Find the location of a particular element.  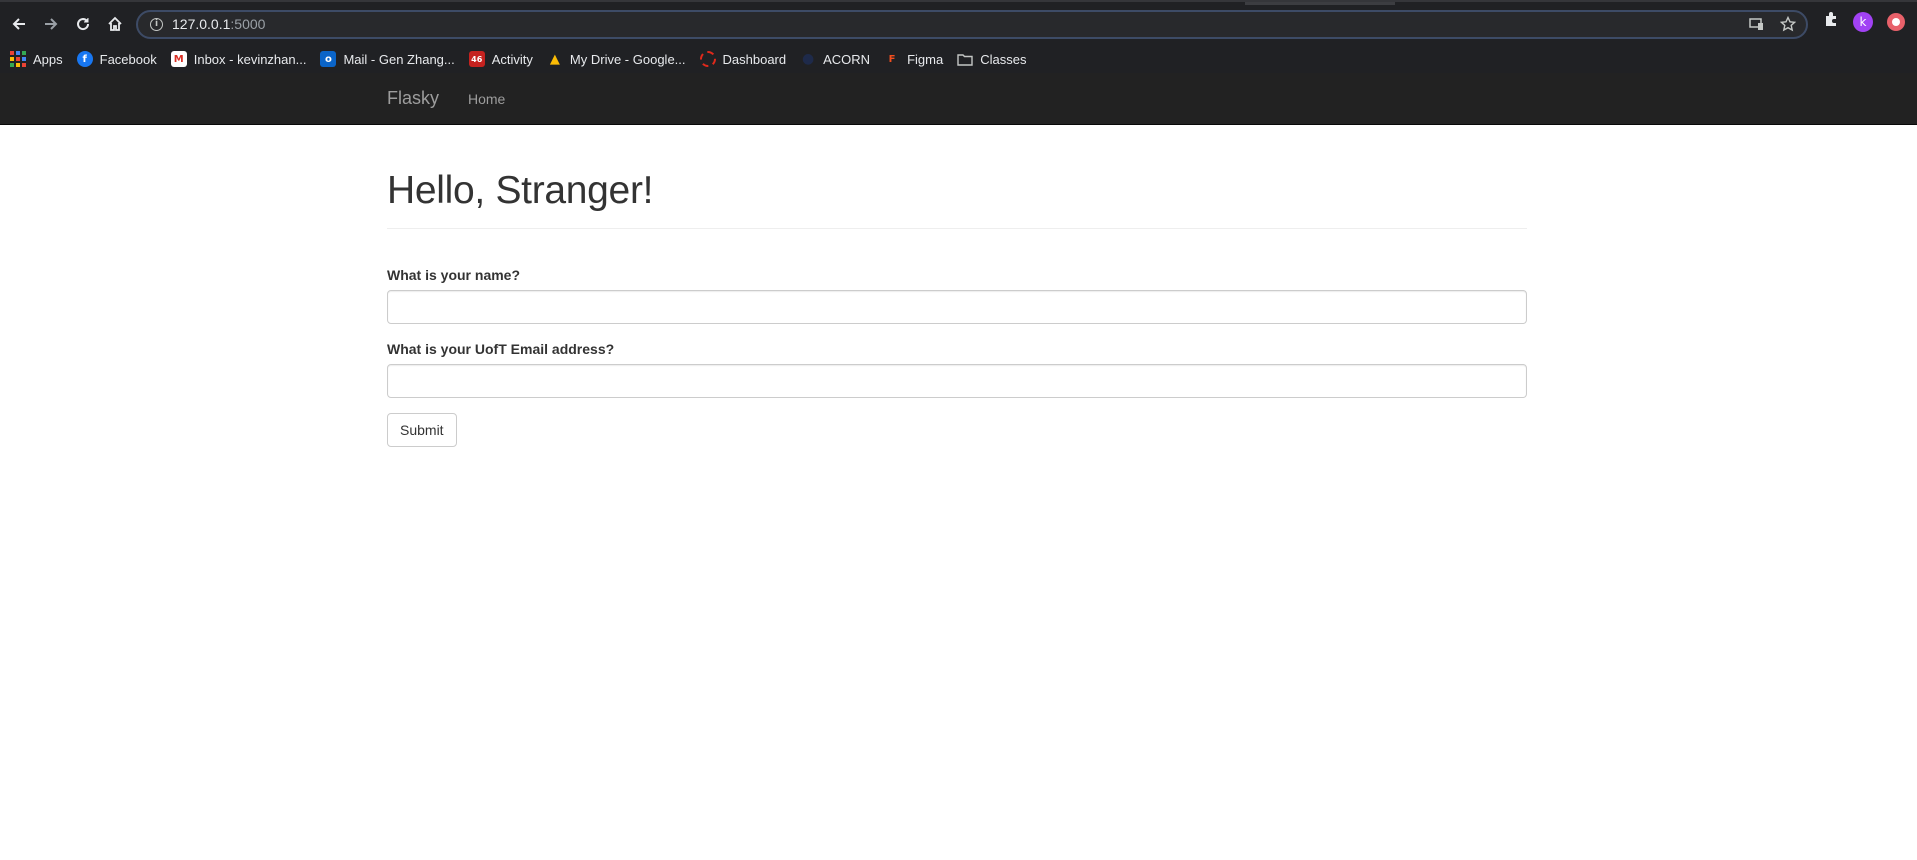

bookmark-acorn: ● ACORN is located at coordinates (835, 59).